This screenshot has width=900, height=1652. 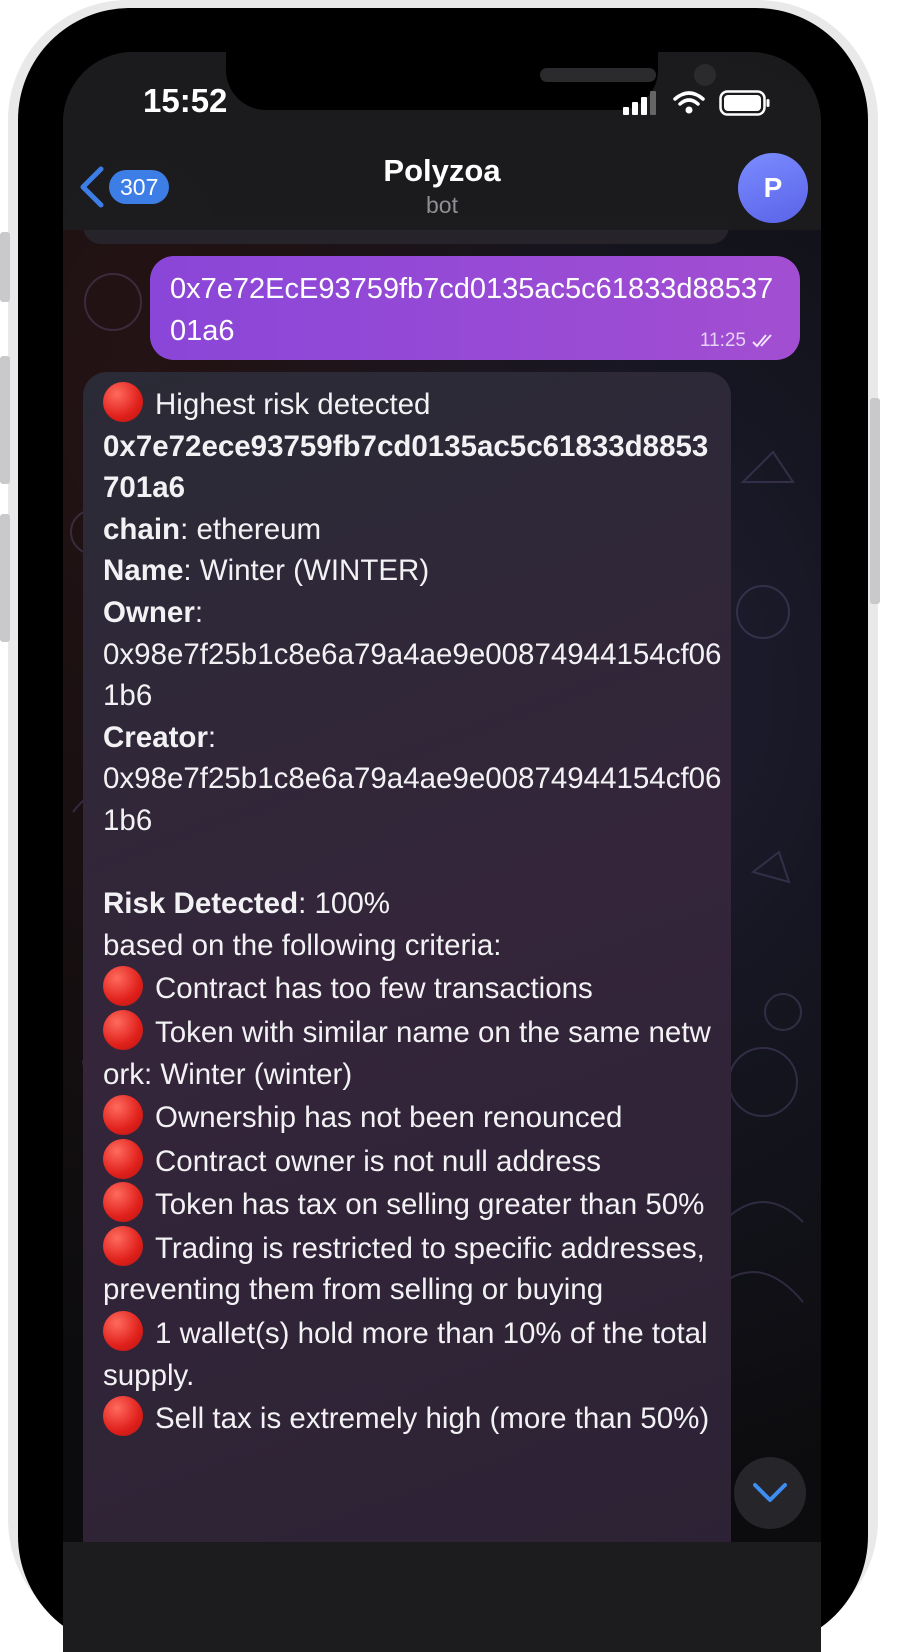 I want to click on double-check-icon, so click(x=762, y=341).